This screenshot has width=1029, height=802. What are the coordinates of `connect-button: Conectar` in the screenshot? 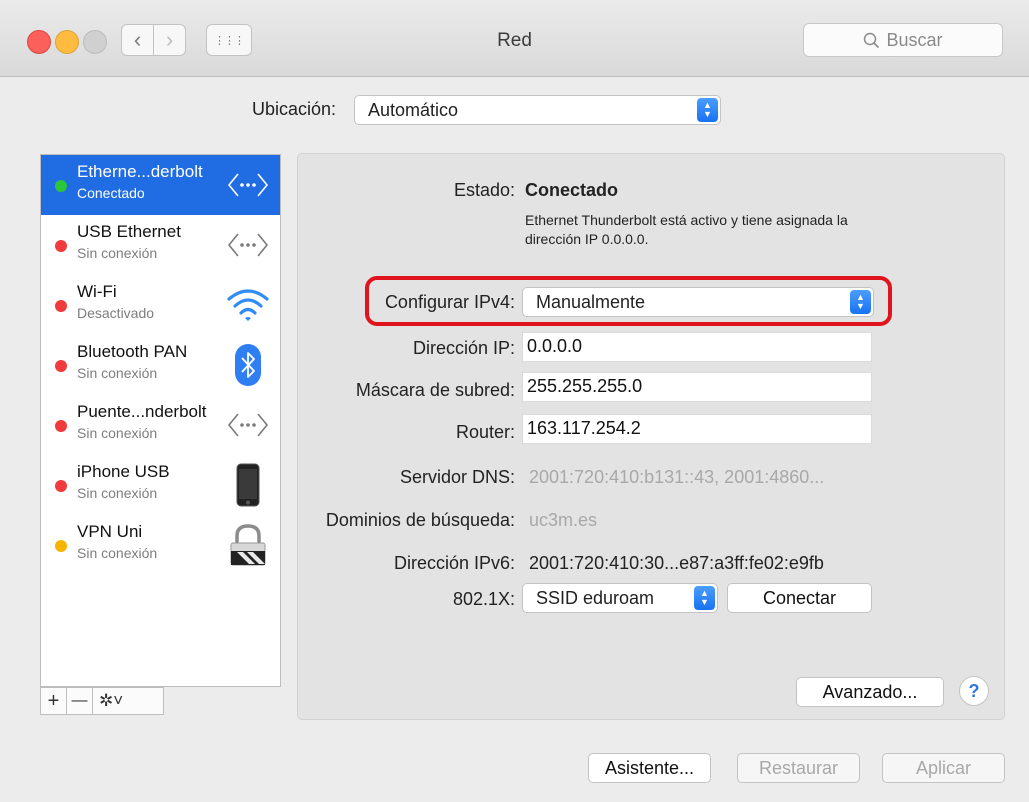 It's located at (799, 598).